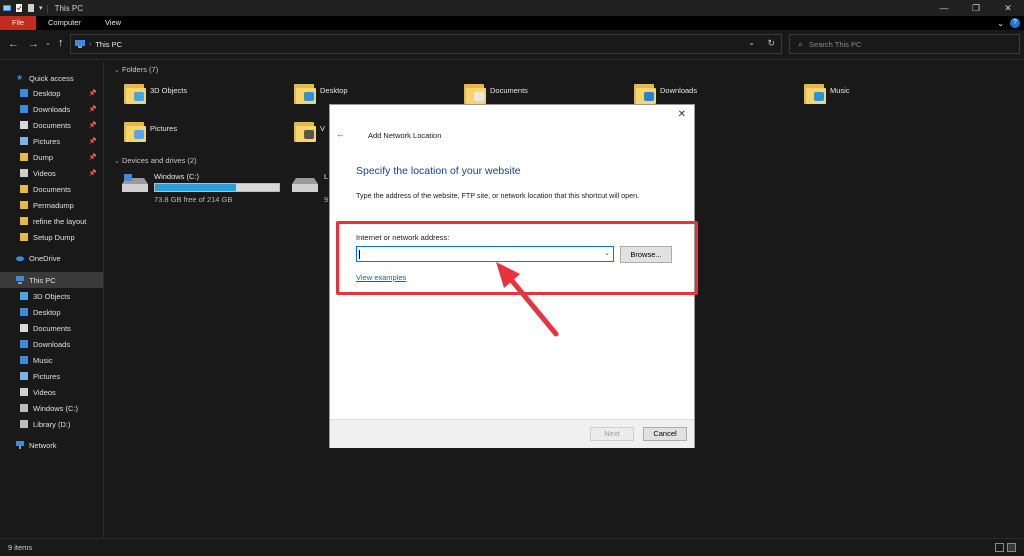 The image size is (1024, 556). Describe the element at coordinates (51, 189) in the screenshot. I see `sidebar-quick-item-6: Documents` at that location.